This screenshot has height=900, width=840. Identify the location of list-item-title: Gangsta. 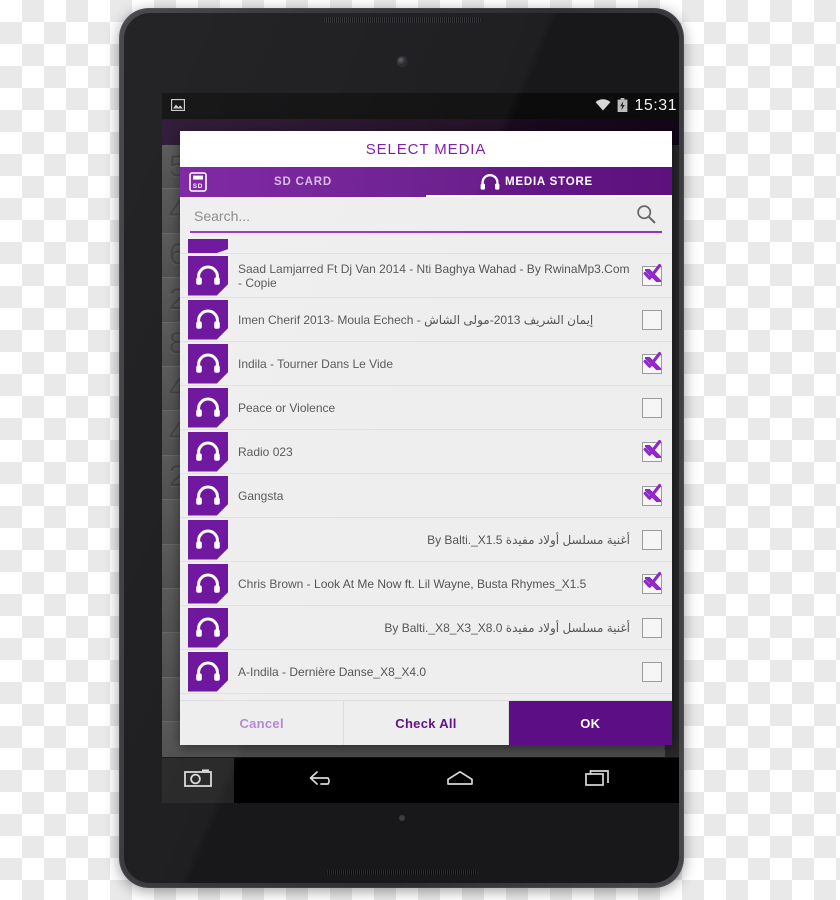
(261, 495).